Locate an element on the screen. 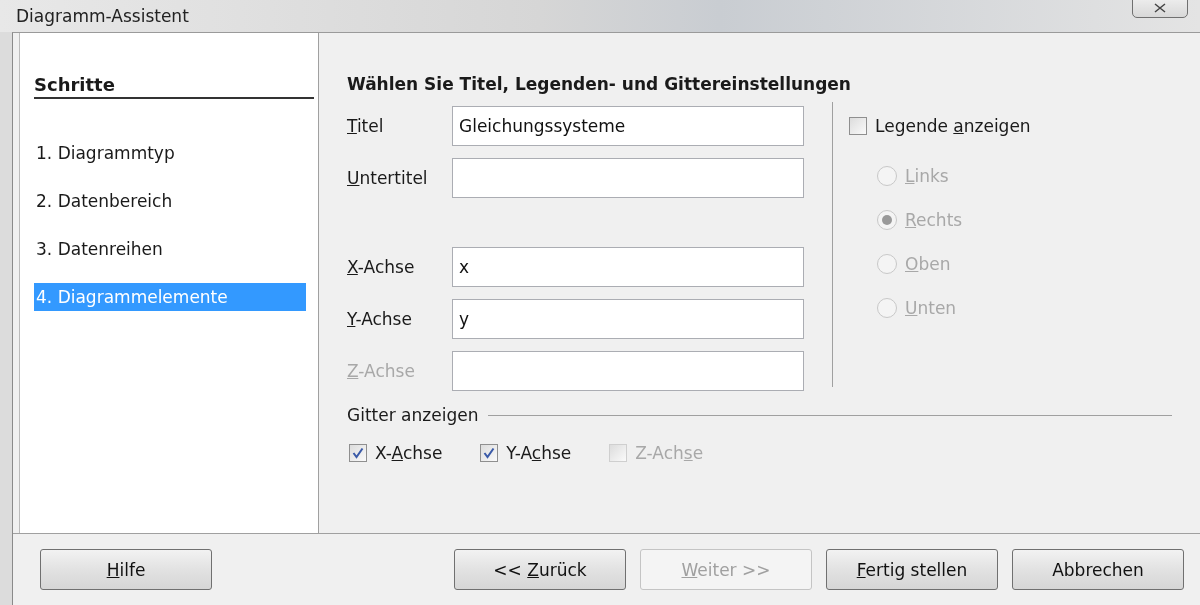  field-label: Z-Achse is located at coordinates (381, 371).